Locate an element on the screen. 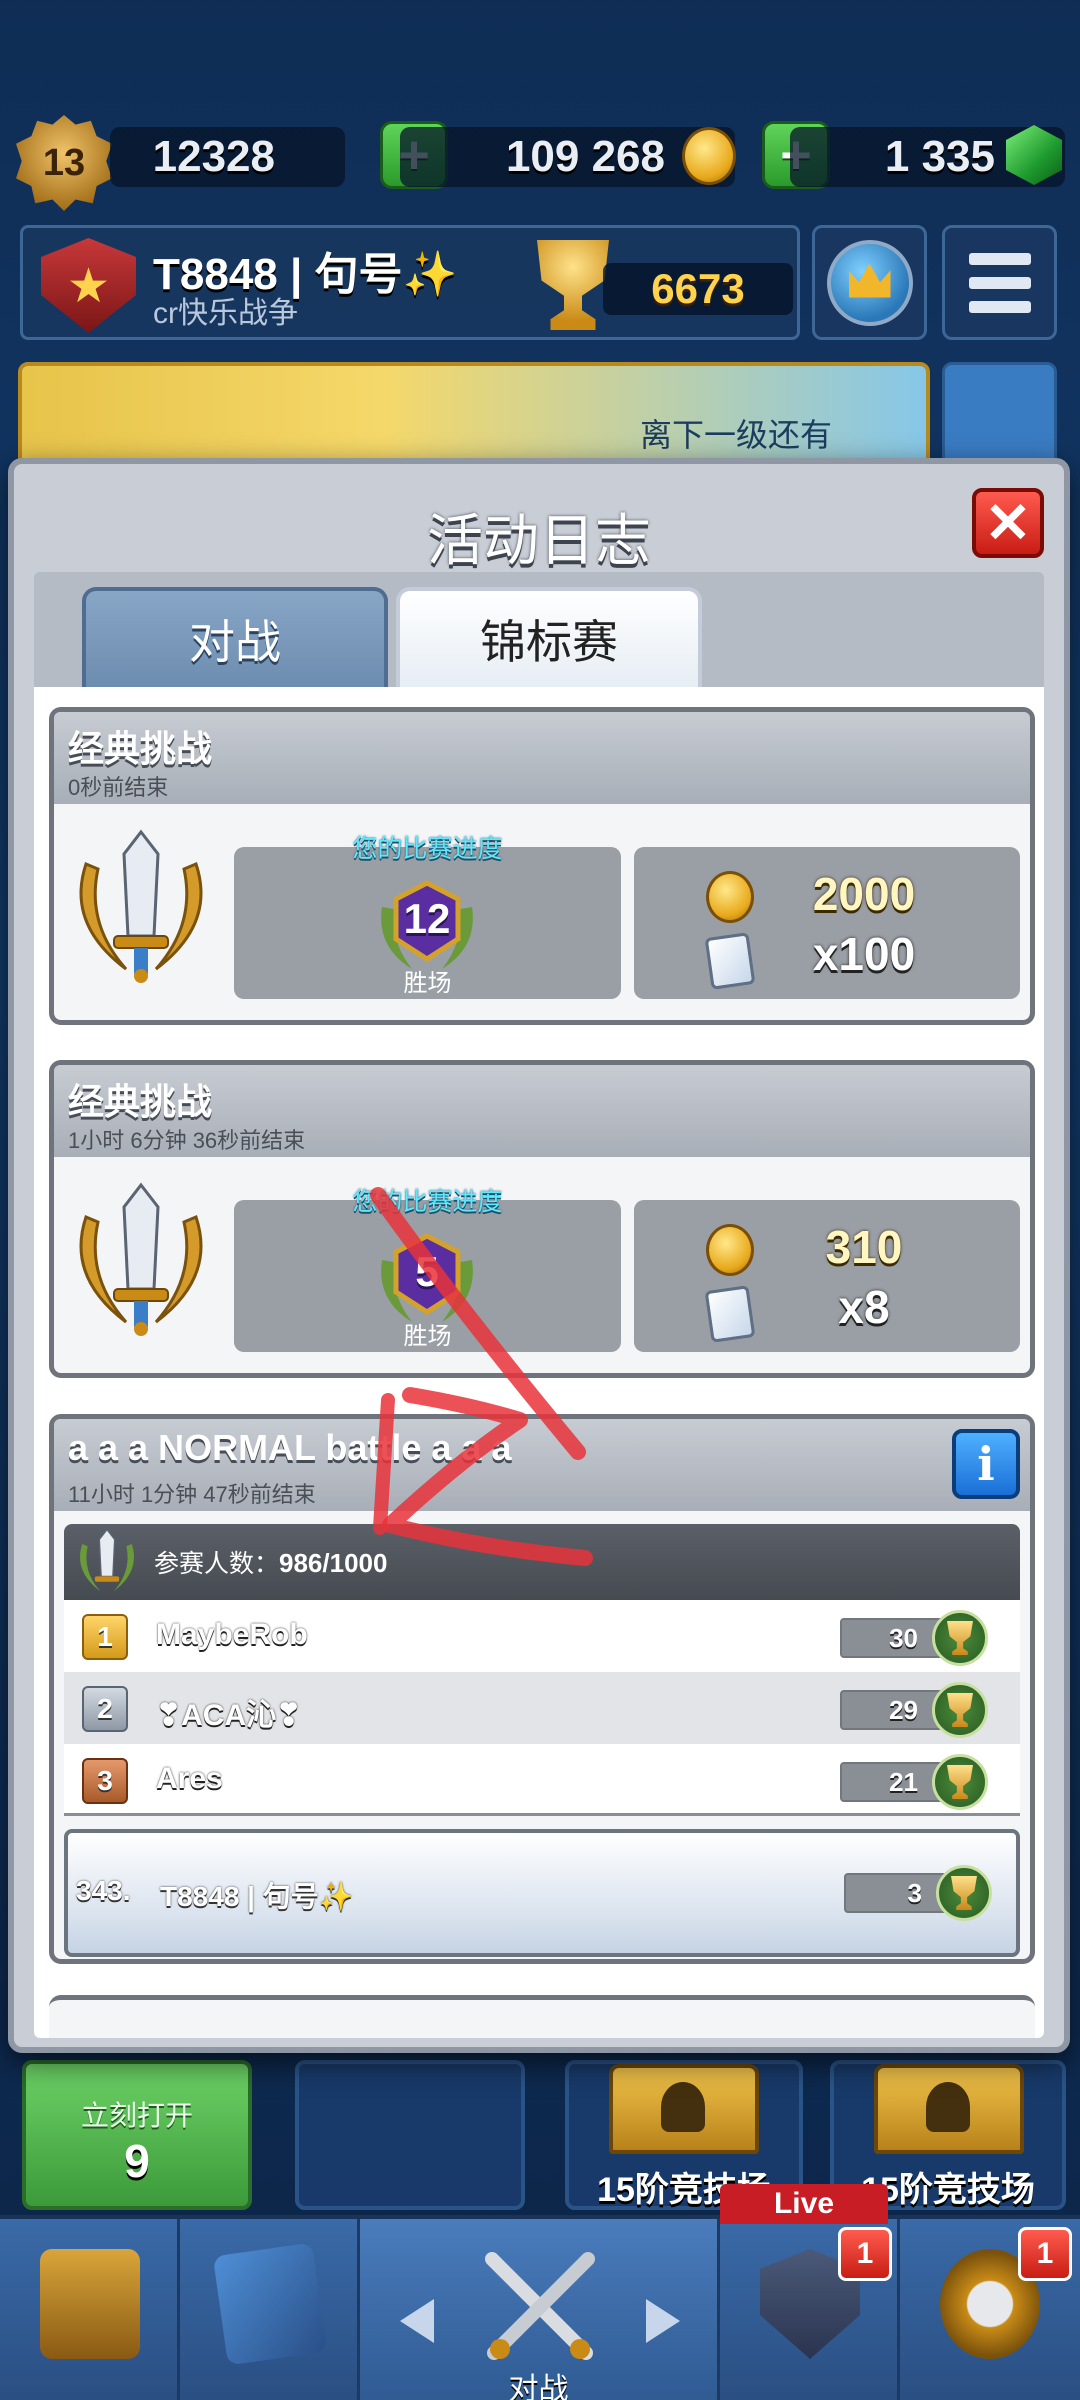 This screenshot has height=2400, width=1080. info-button: i is located at coordinates (986, 1464).